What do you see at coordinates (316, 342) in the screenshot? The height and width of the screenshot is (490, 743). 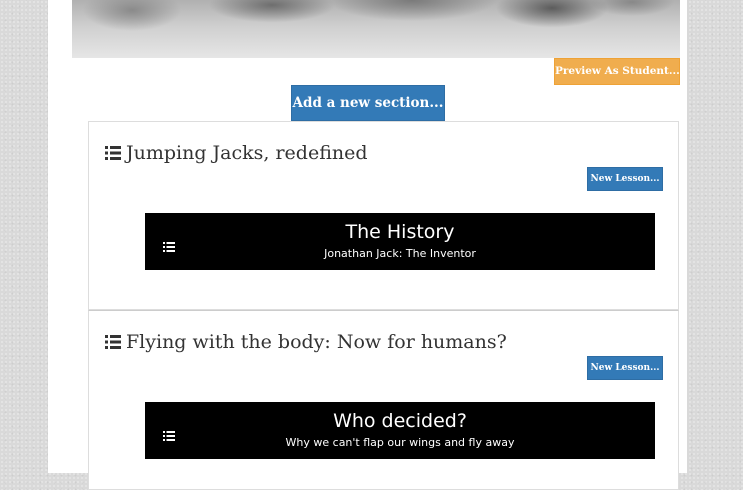 I see `section-title: Flying with the body: Now for humans?` at bounding box center [316, 342].